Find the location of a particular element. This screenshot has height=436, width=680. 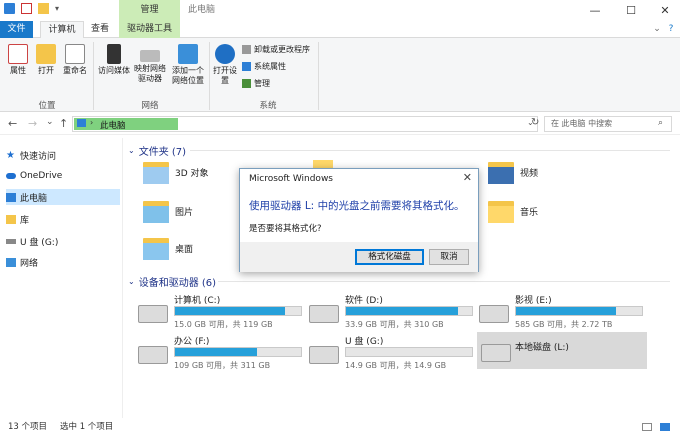

forward-button: → is located at coordinates (32, 123).